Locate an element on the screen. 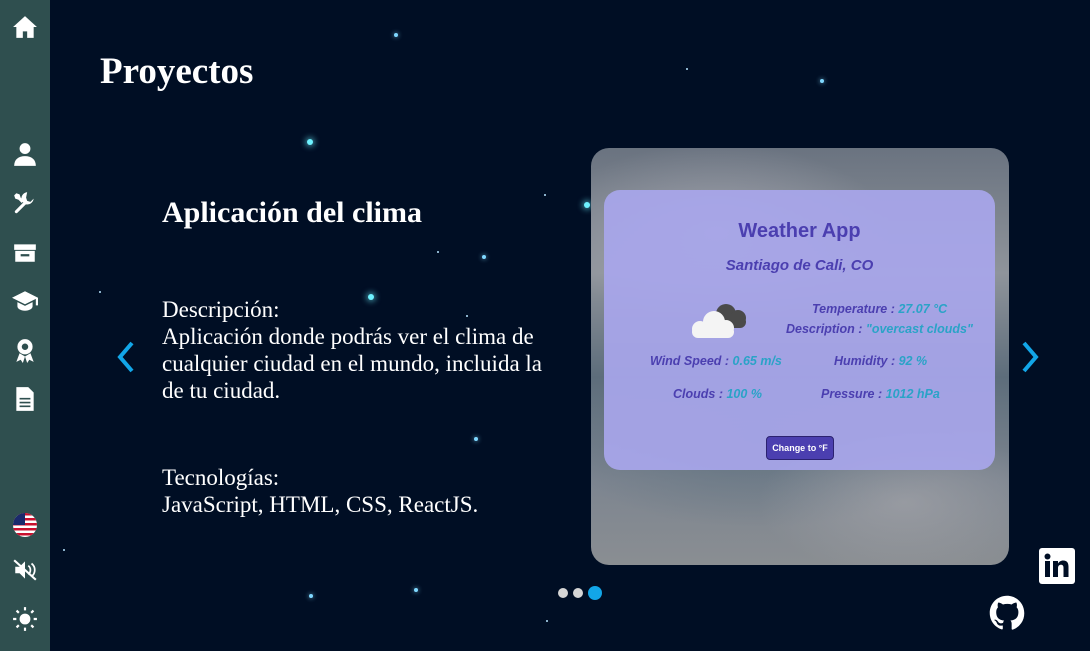 Image resolution: width=1090 pixels, height=651 pixels. carousel-indicators is located at coordinates (580, 593).